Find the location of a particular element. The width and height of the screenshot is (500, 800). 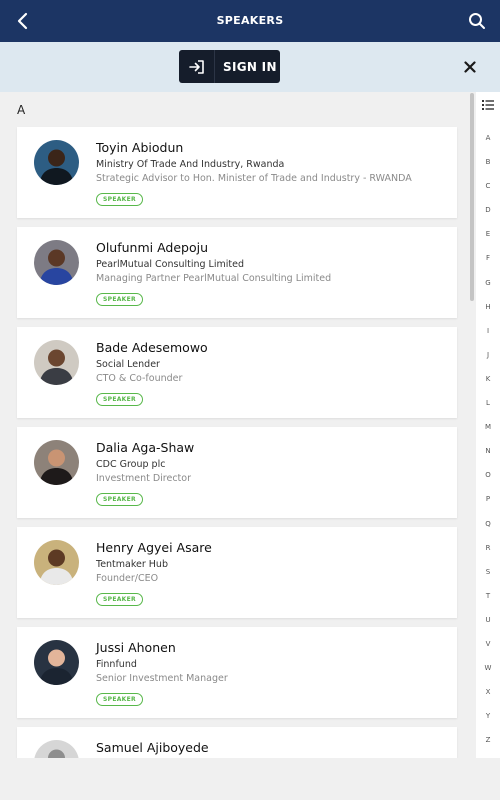

speaker-organization: PearlMutual Consulting Limited is located at coordinates (170, 264).